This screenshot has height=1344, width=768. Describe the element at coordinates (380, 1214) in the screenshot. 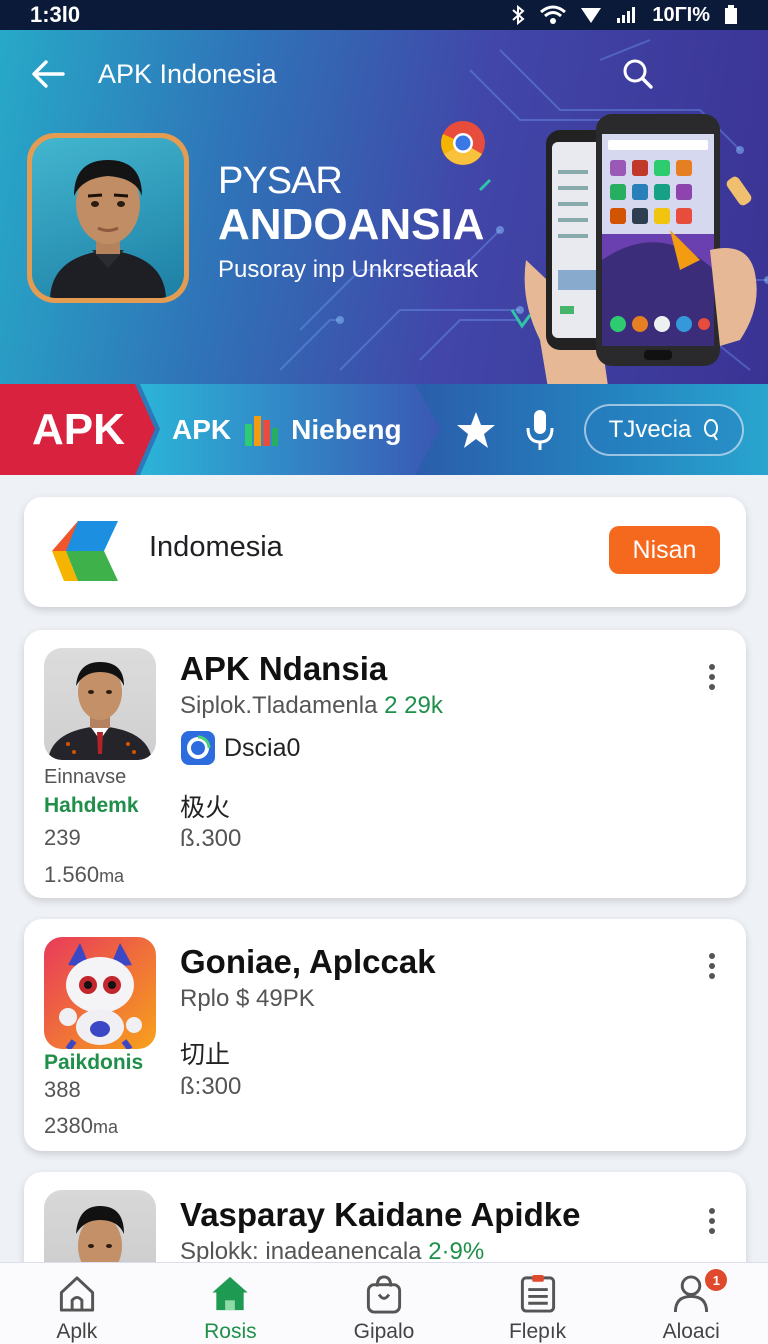

I see `app-title: Vasparay Kaidane Apidke` at that location.